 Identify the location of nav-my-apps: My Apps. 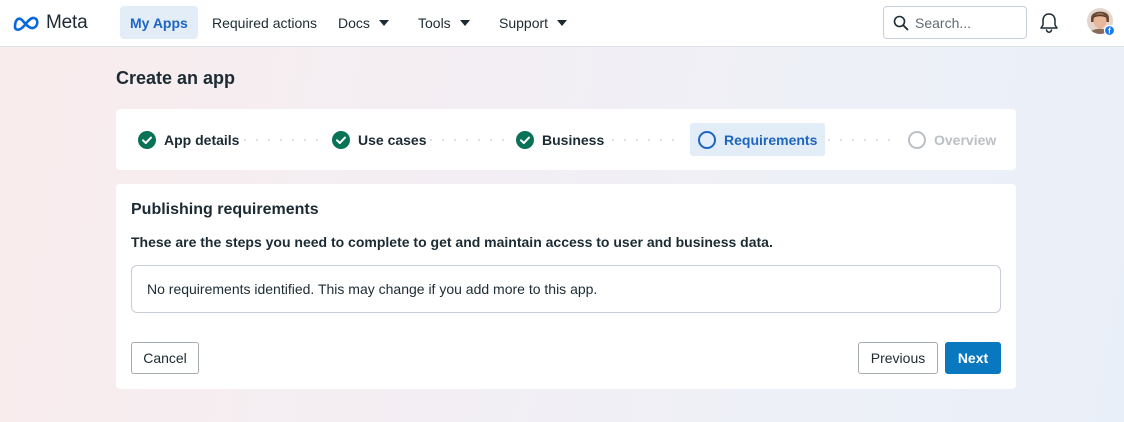
(159, 22).